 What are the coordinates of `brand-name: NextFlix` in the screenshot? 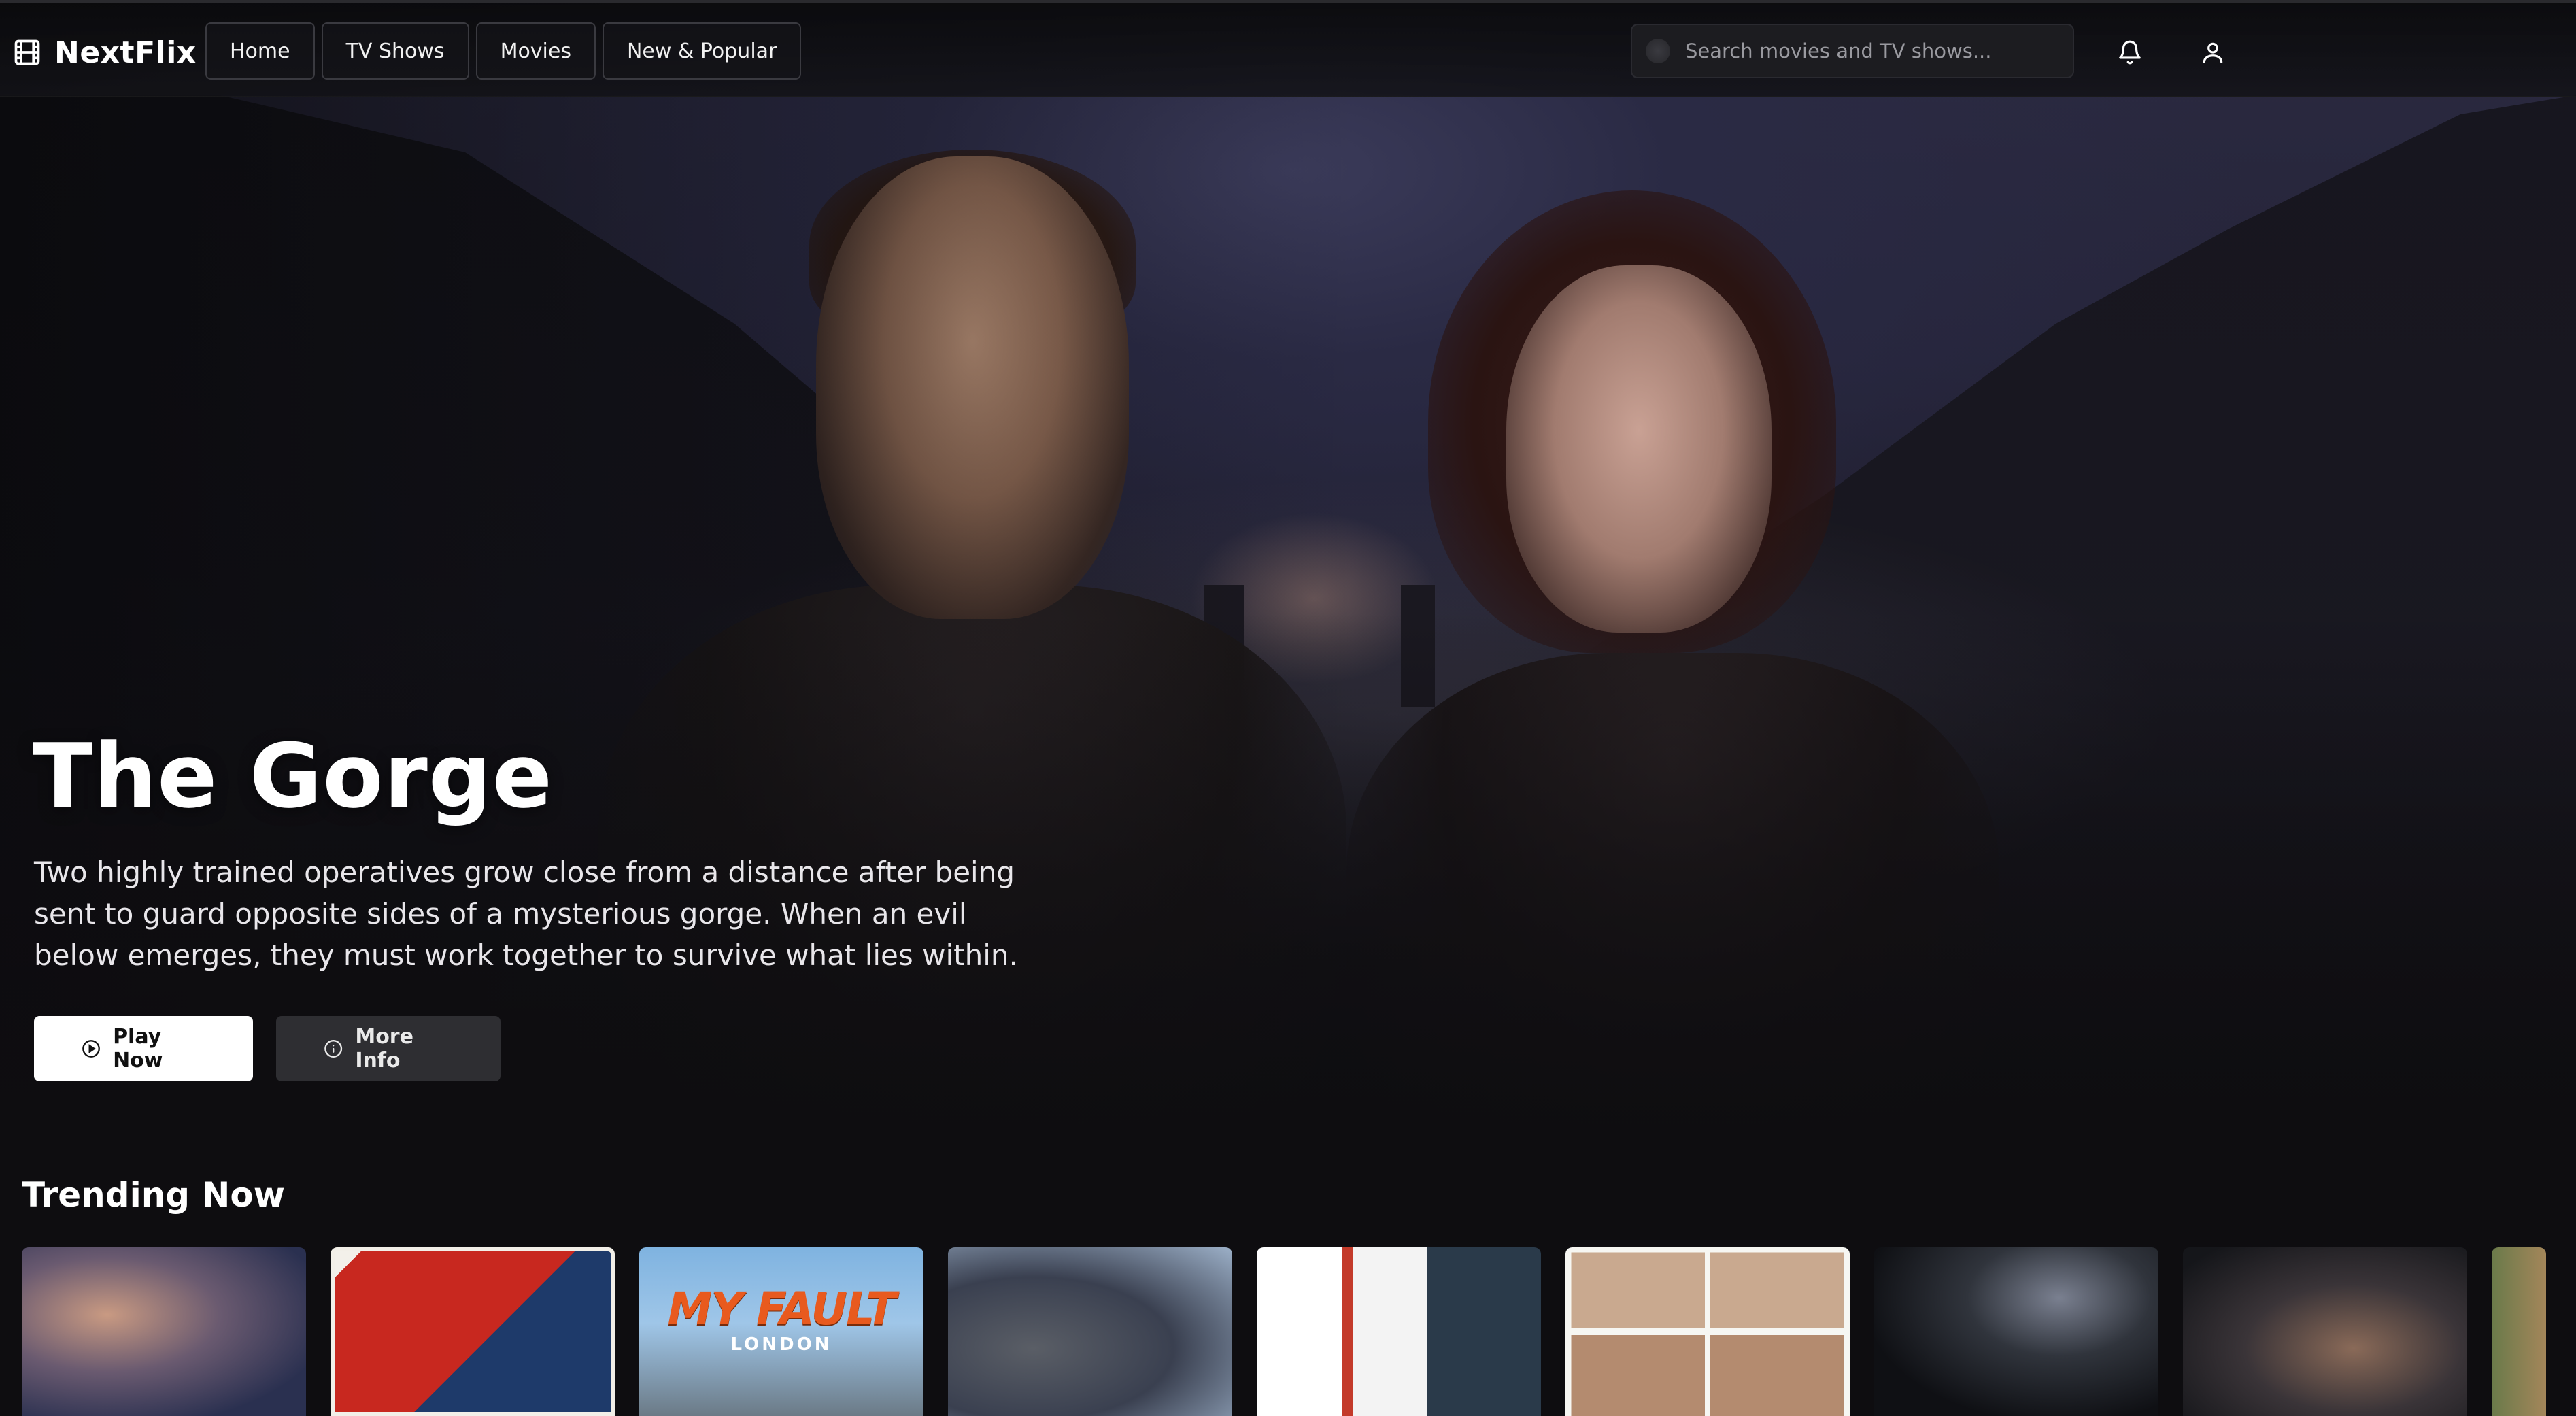 It's located at (125, 53).